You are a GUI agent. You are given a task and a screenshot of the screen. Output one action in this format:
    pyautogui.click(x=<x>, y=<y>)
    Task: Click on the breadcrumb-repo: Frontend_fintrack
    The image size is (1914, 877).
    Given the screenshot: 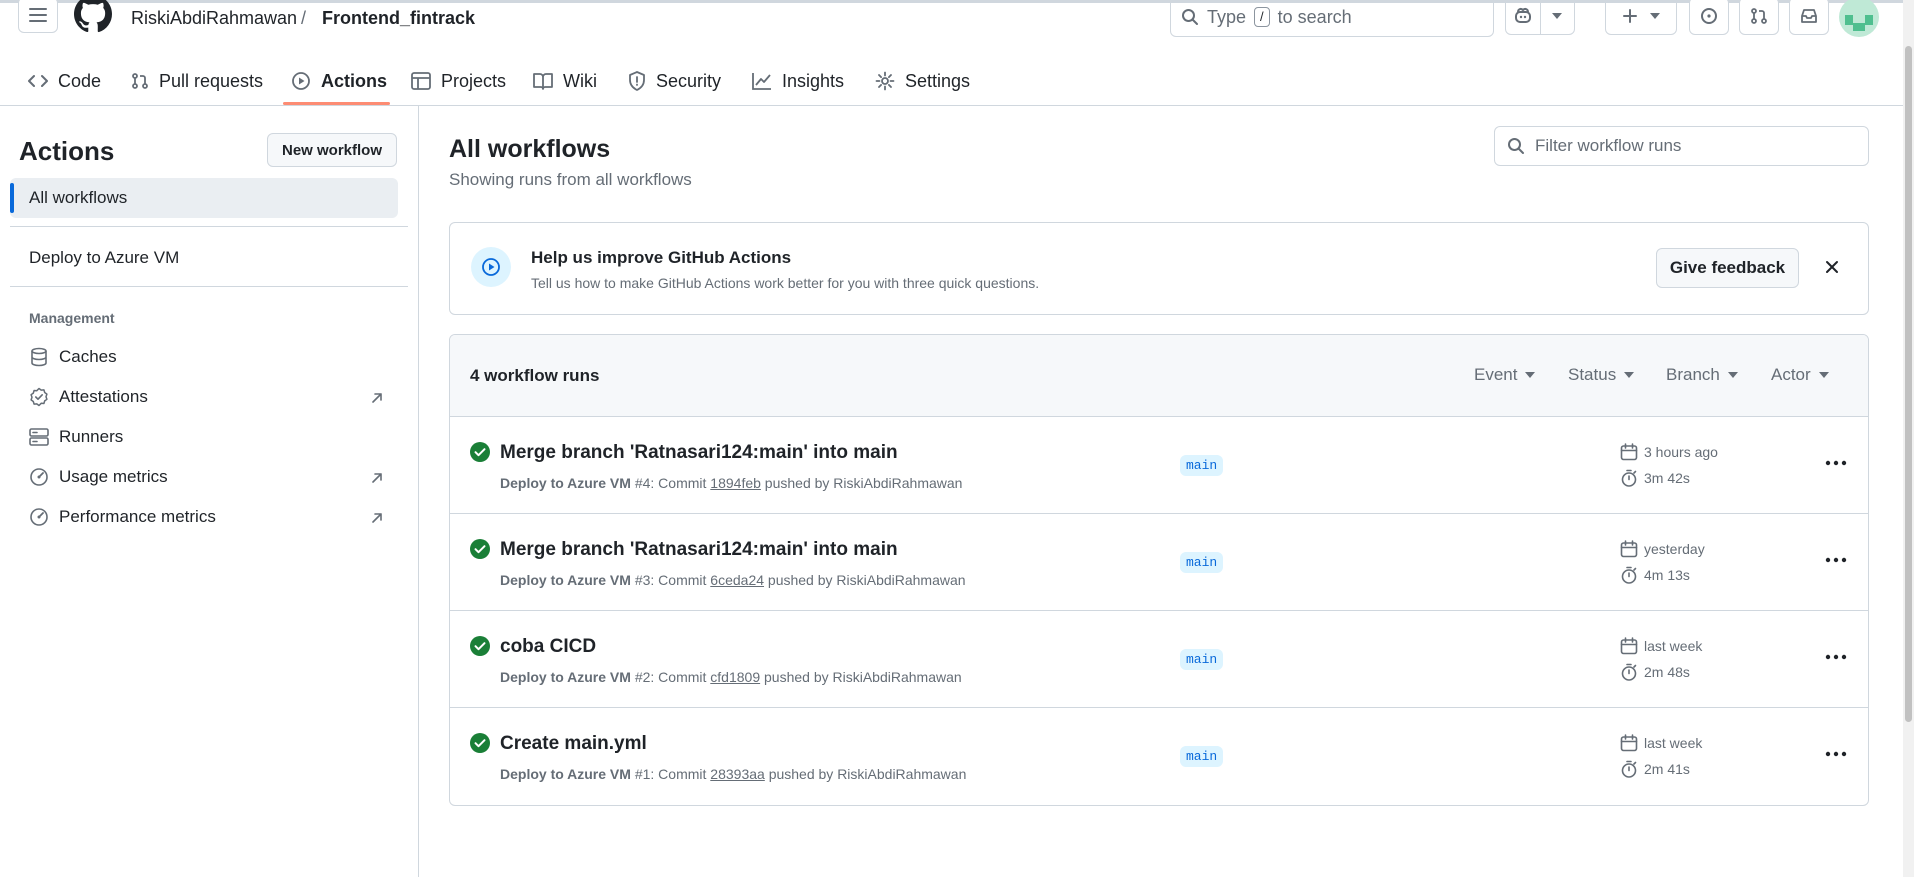 What is the action you would take?
    pyautogui.click(x=398, y=18)
    